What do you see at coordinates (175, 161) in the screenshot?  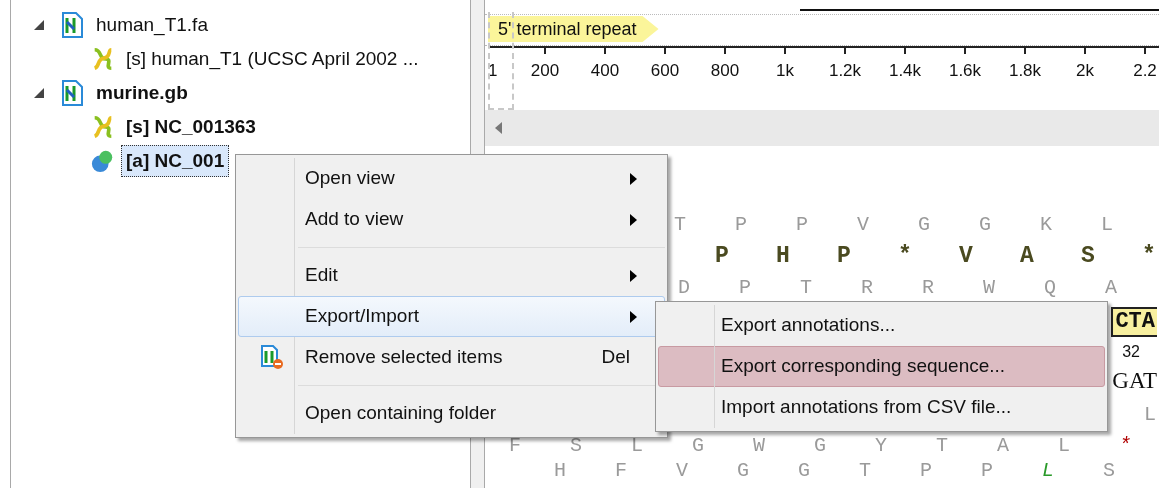 I see `tree-item: [a] NC_001` at bounding box center [175, 161].